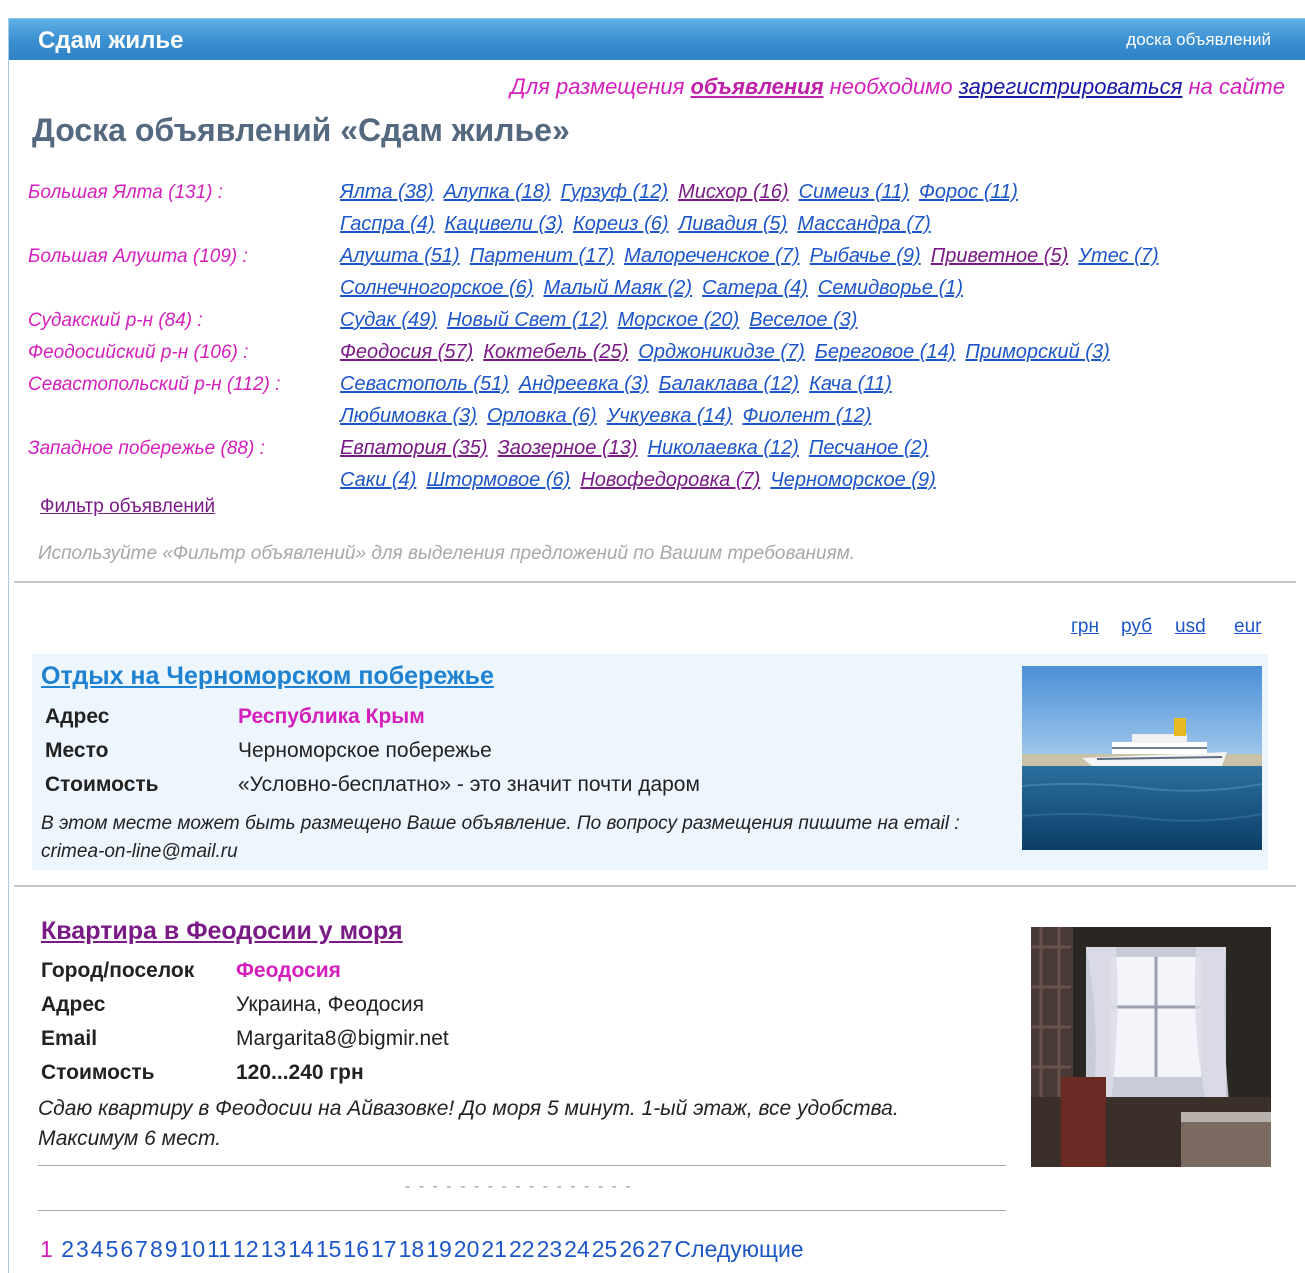  I want to click on ad-title: Квартира в Феодосии у моря, so click(222, 931).